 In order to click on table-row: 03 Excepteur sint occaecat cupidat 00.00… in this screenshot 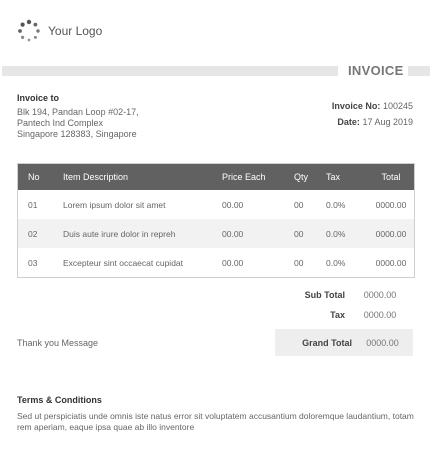, I will do `click(216, 262)`.